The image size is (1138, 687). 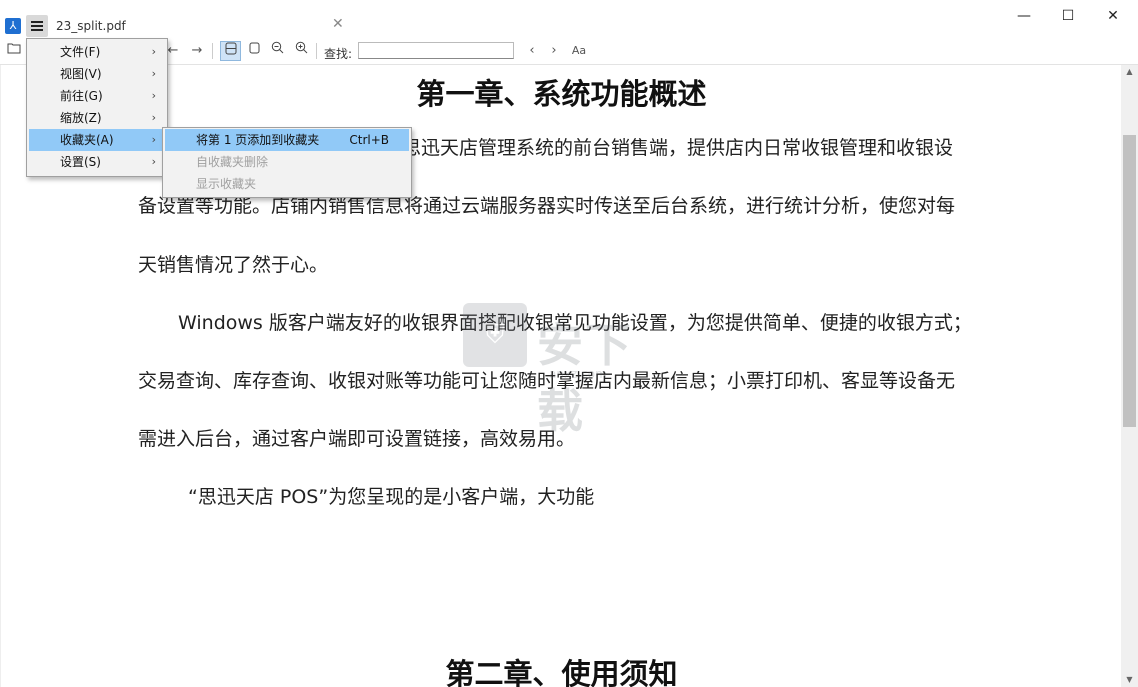 What do you see at coordinates (14, 51) in the screenshot?
I see `open-folder-icon` at bounding box center [14, 51].